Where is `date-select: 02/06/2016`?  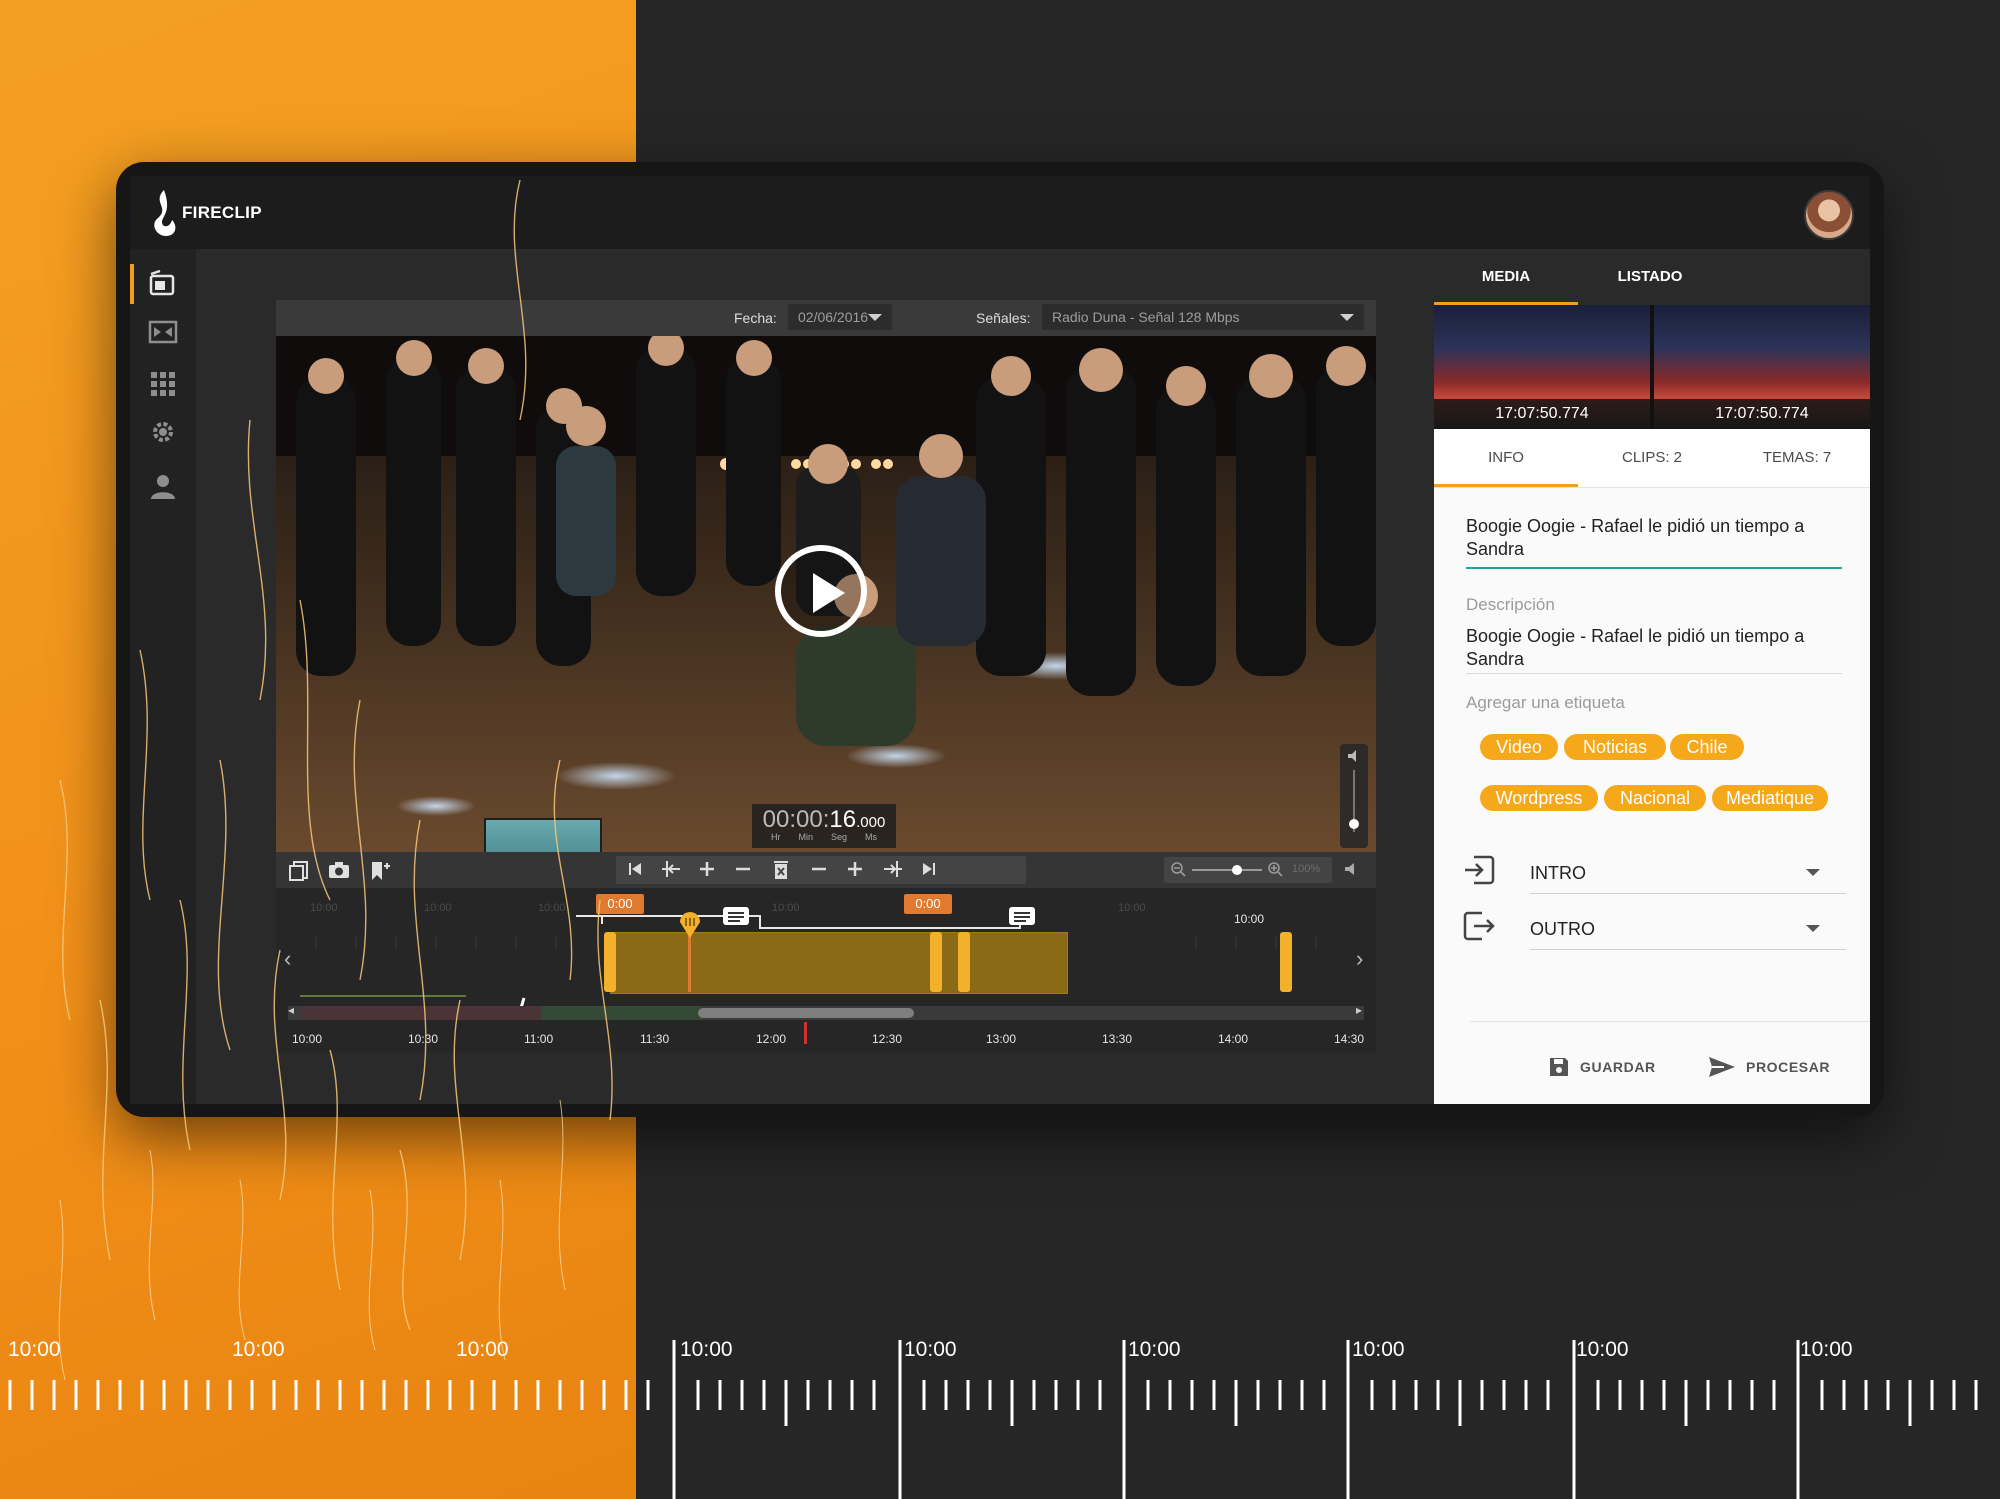 date-select: 02/06/2016 is located at coordinates (840, 317).